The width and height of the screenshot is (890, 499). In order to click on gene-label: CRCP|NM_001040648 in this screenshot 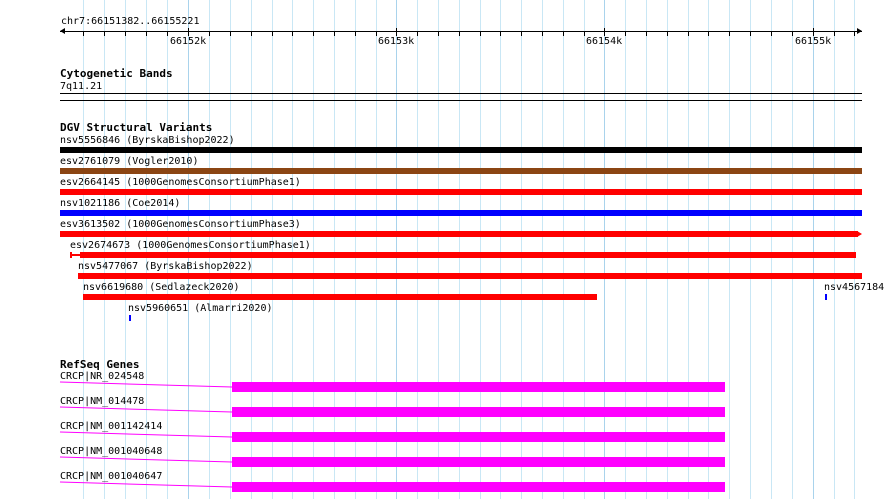, I will do `click(111, 451)`.